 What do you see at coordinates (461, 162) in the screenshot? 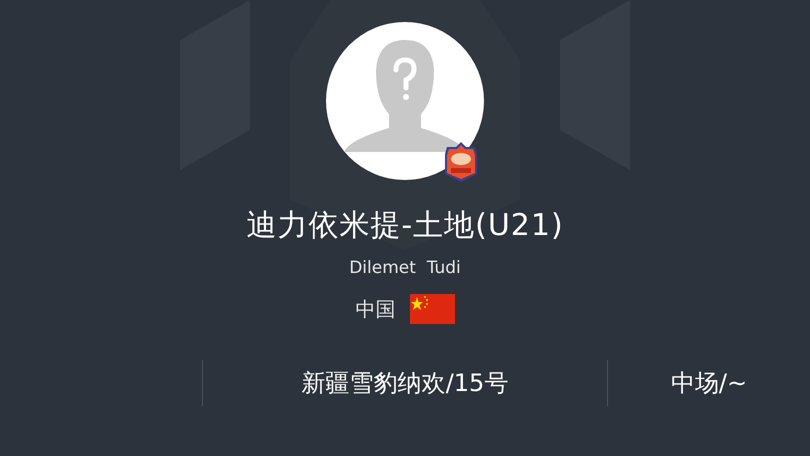
I see `club-badge-icon` at bounding box center [461, 162].